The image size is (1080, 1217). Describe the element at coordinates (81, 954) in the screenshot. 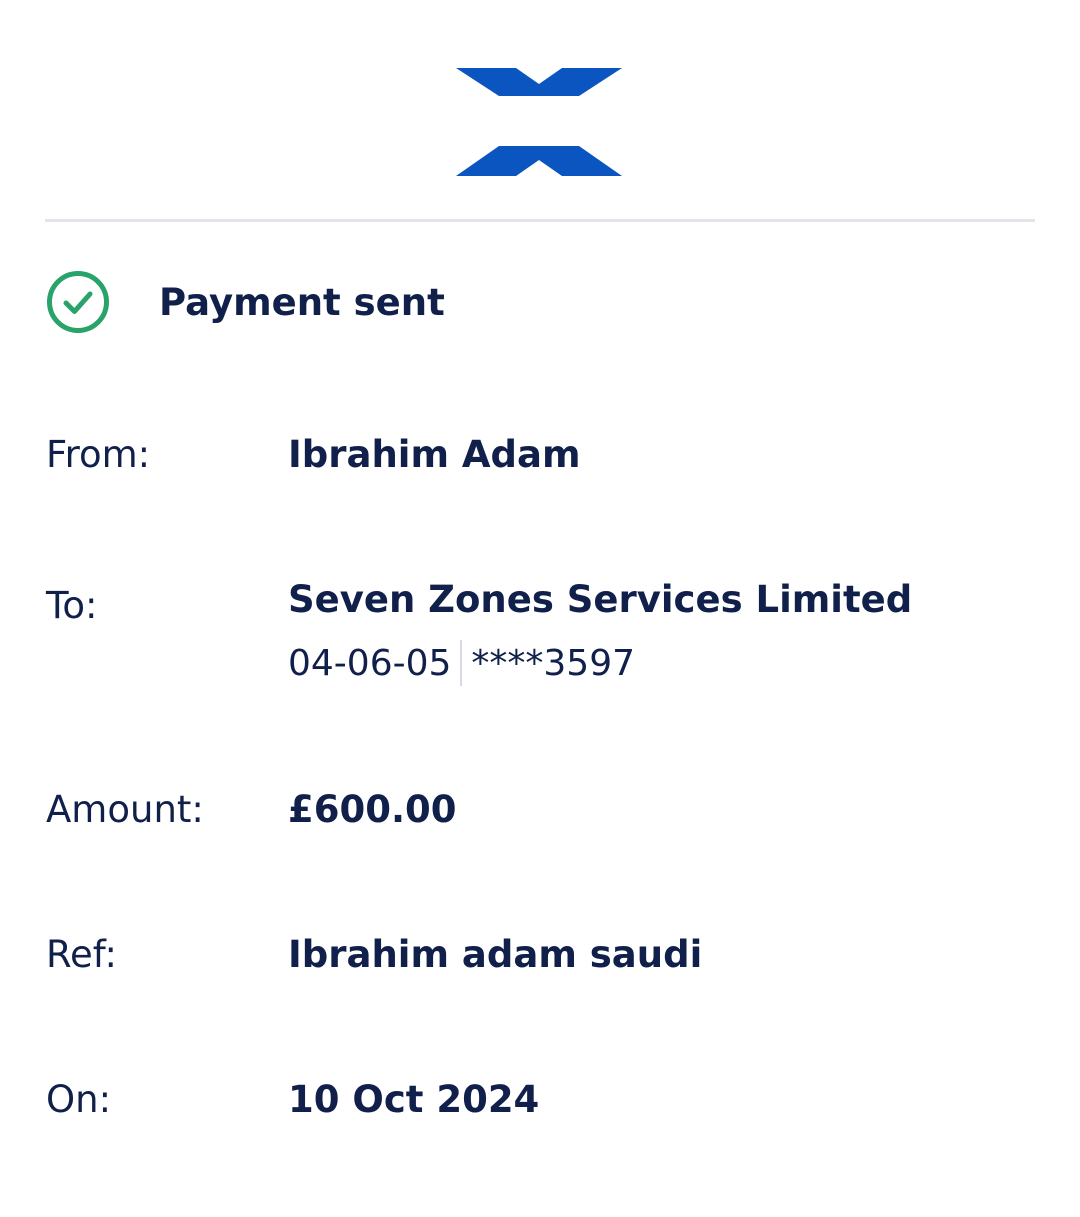

I see `ref-label: Ref:` at that location.